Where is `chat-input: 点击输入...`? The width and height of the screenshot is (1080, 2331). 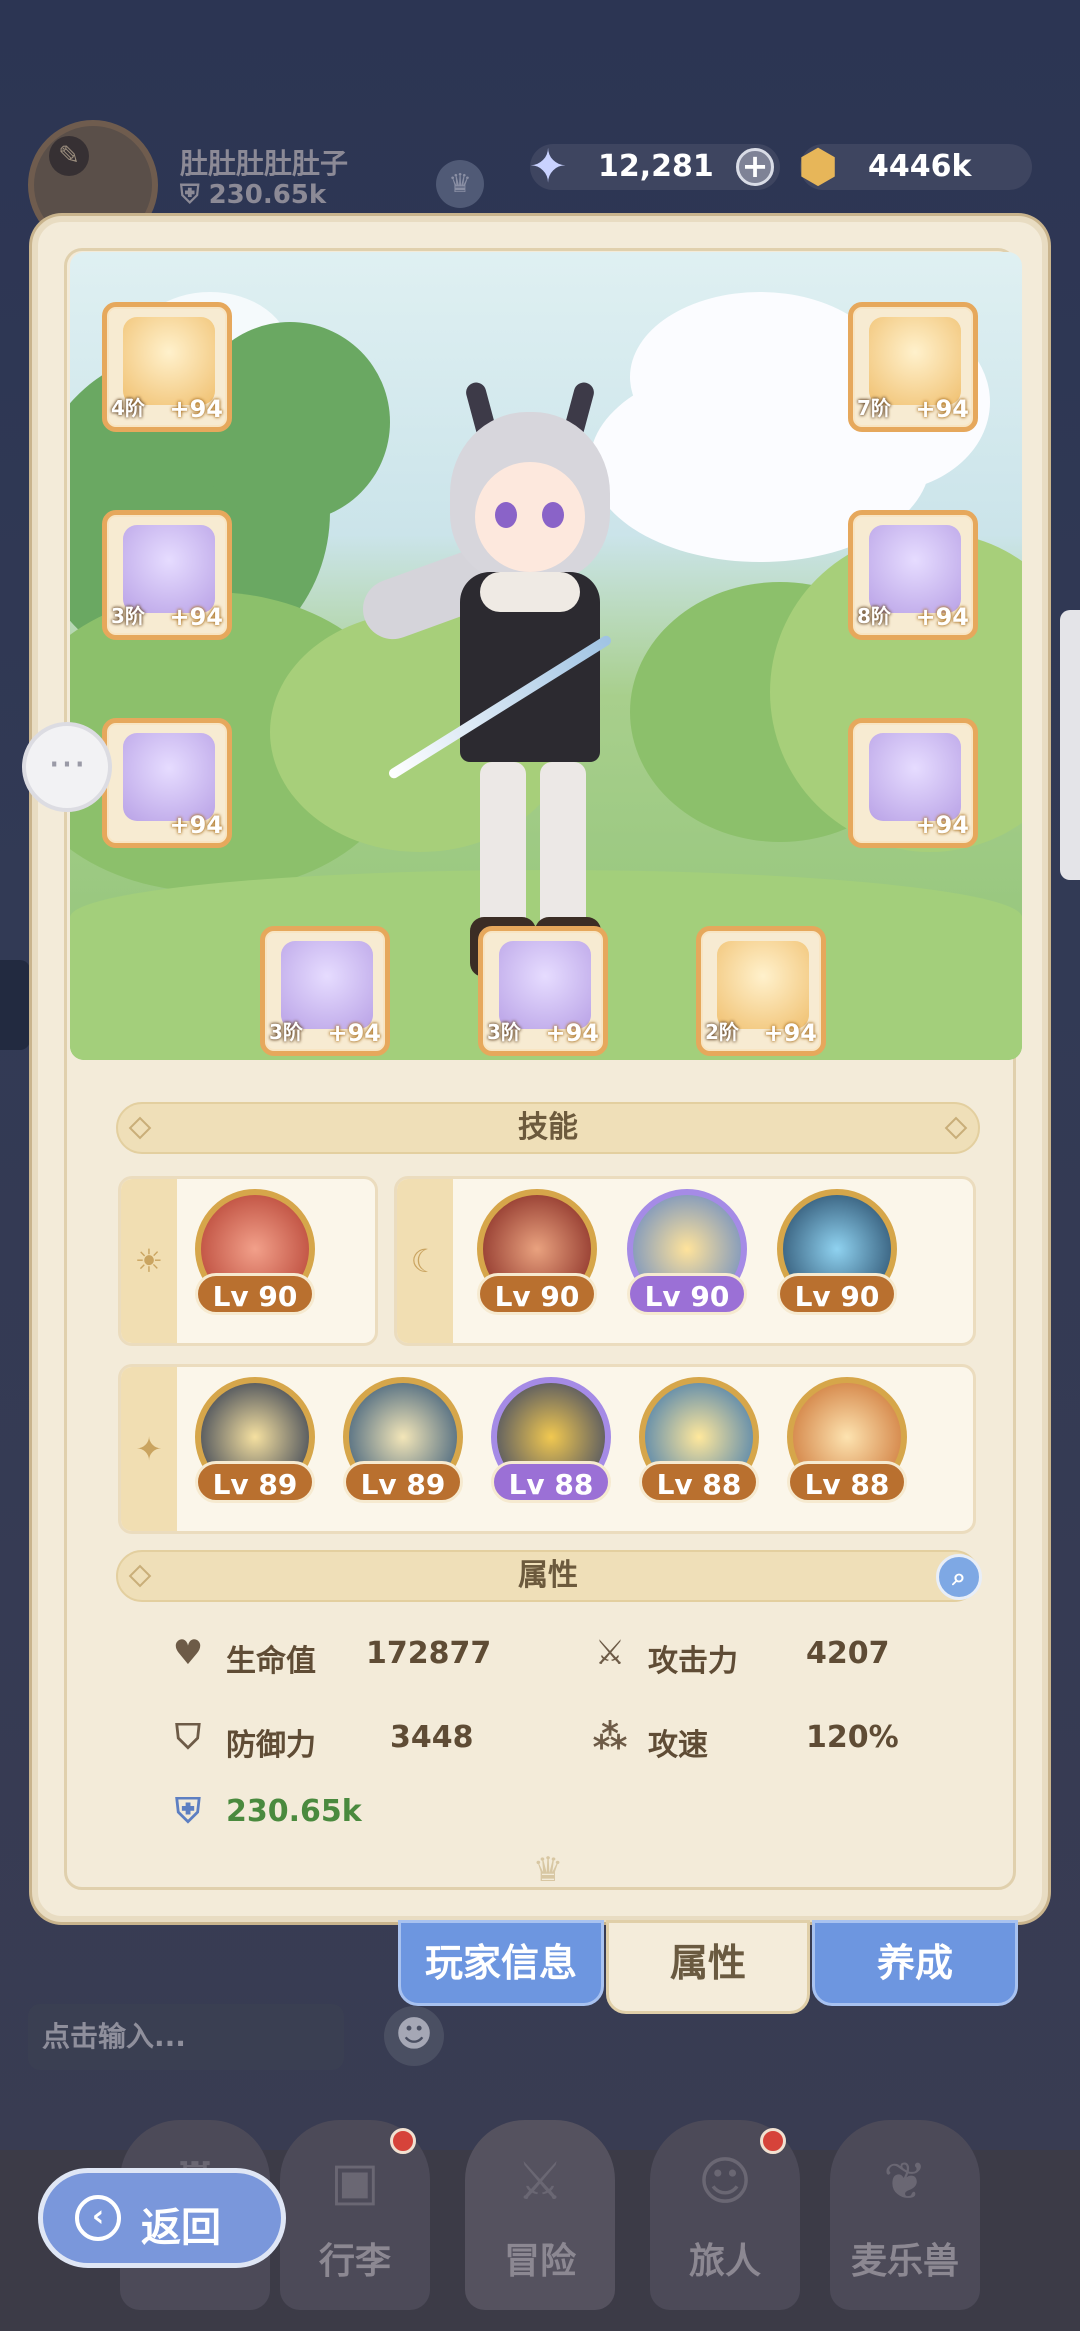 chat-input: 点击输入... is located at coordinates (186, 2037).